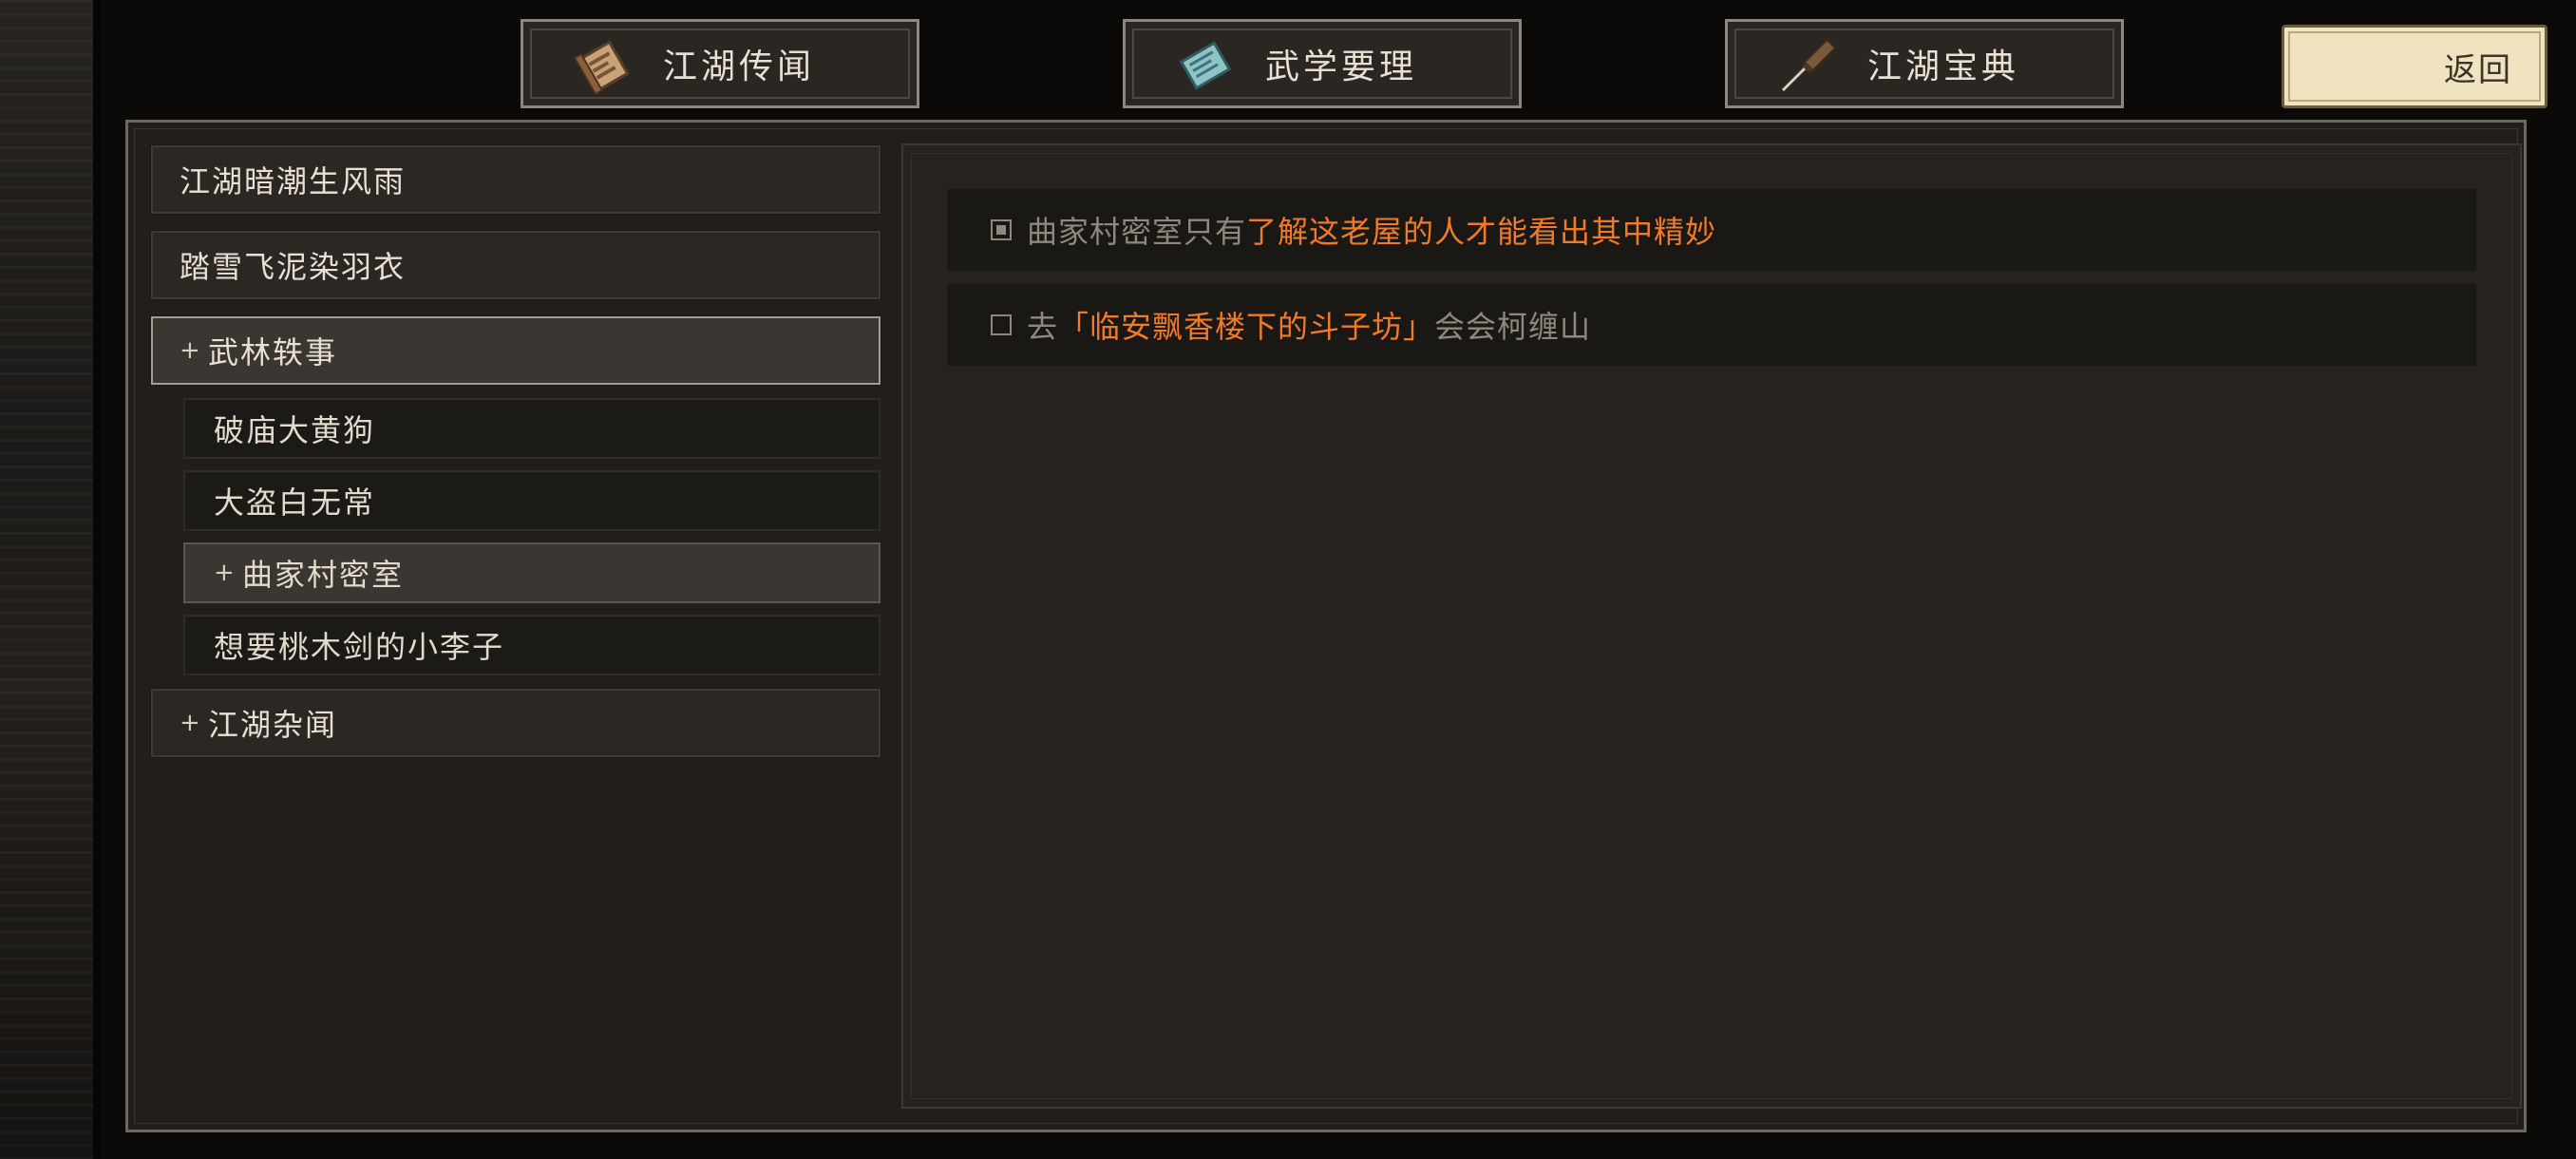 This screenshot has width=2576, height=1159. I want to click on category-label: 江湖暗潮生风雨, so click(293, 181).